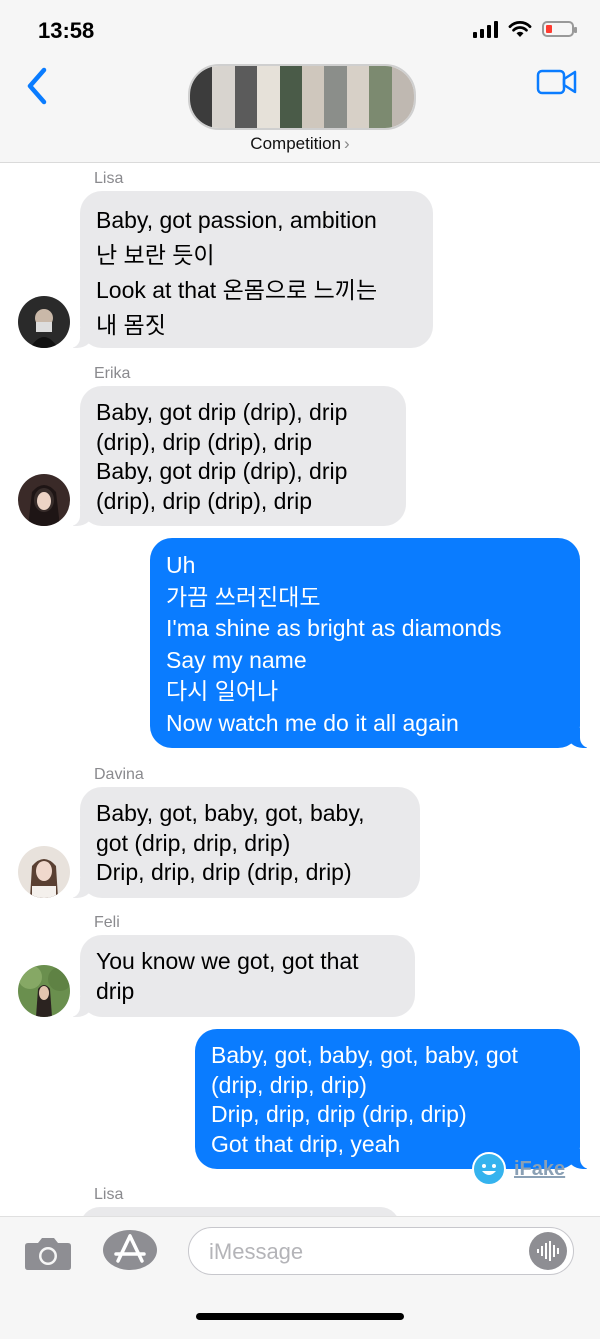  What do you see at coordinates (347, 143) in the screenshot?
I see `chevron-right-icon: ›` at bounding box center [347, 143].